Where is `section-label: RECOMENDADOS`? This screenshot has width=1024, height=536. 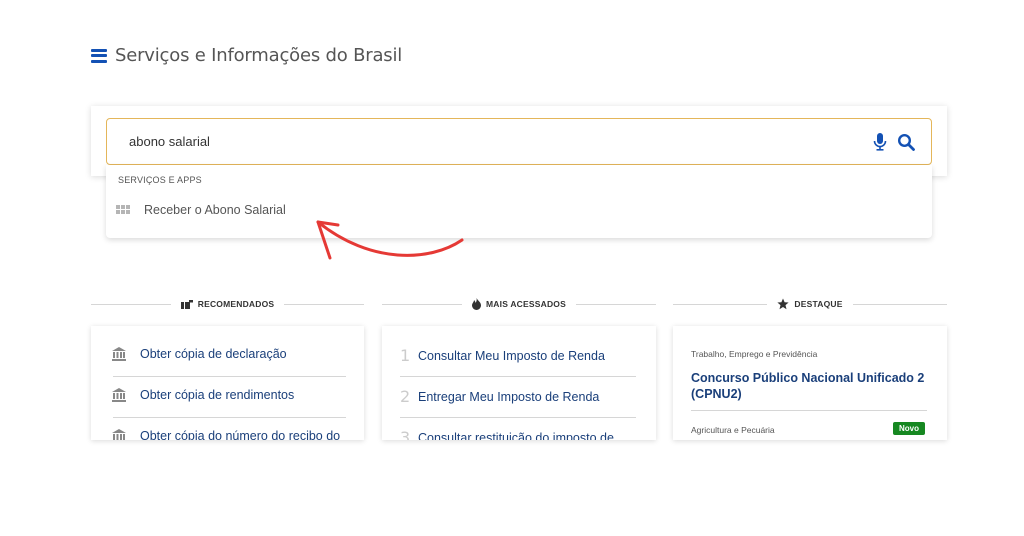
section-label: RECOMENDADOS is located at coordinates (236, 304).